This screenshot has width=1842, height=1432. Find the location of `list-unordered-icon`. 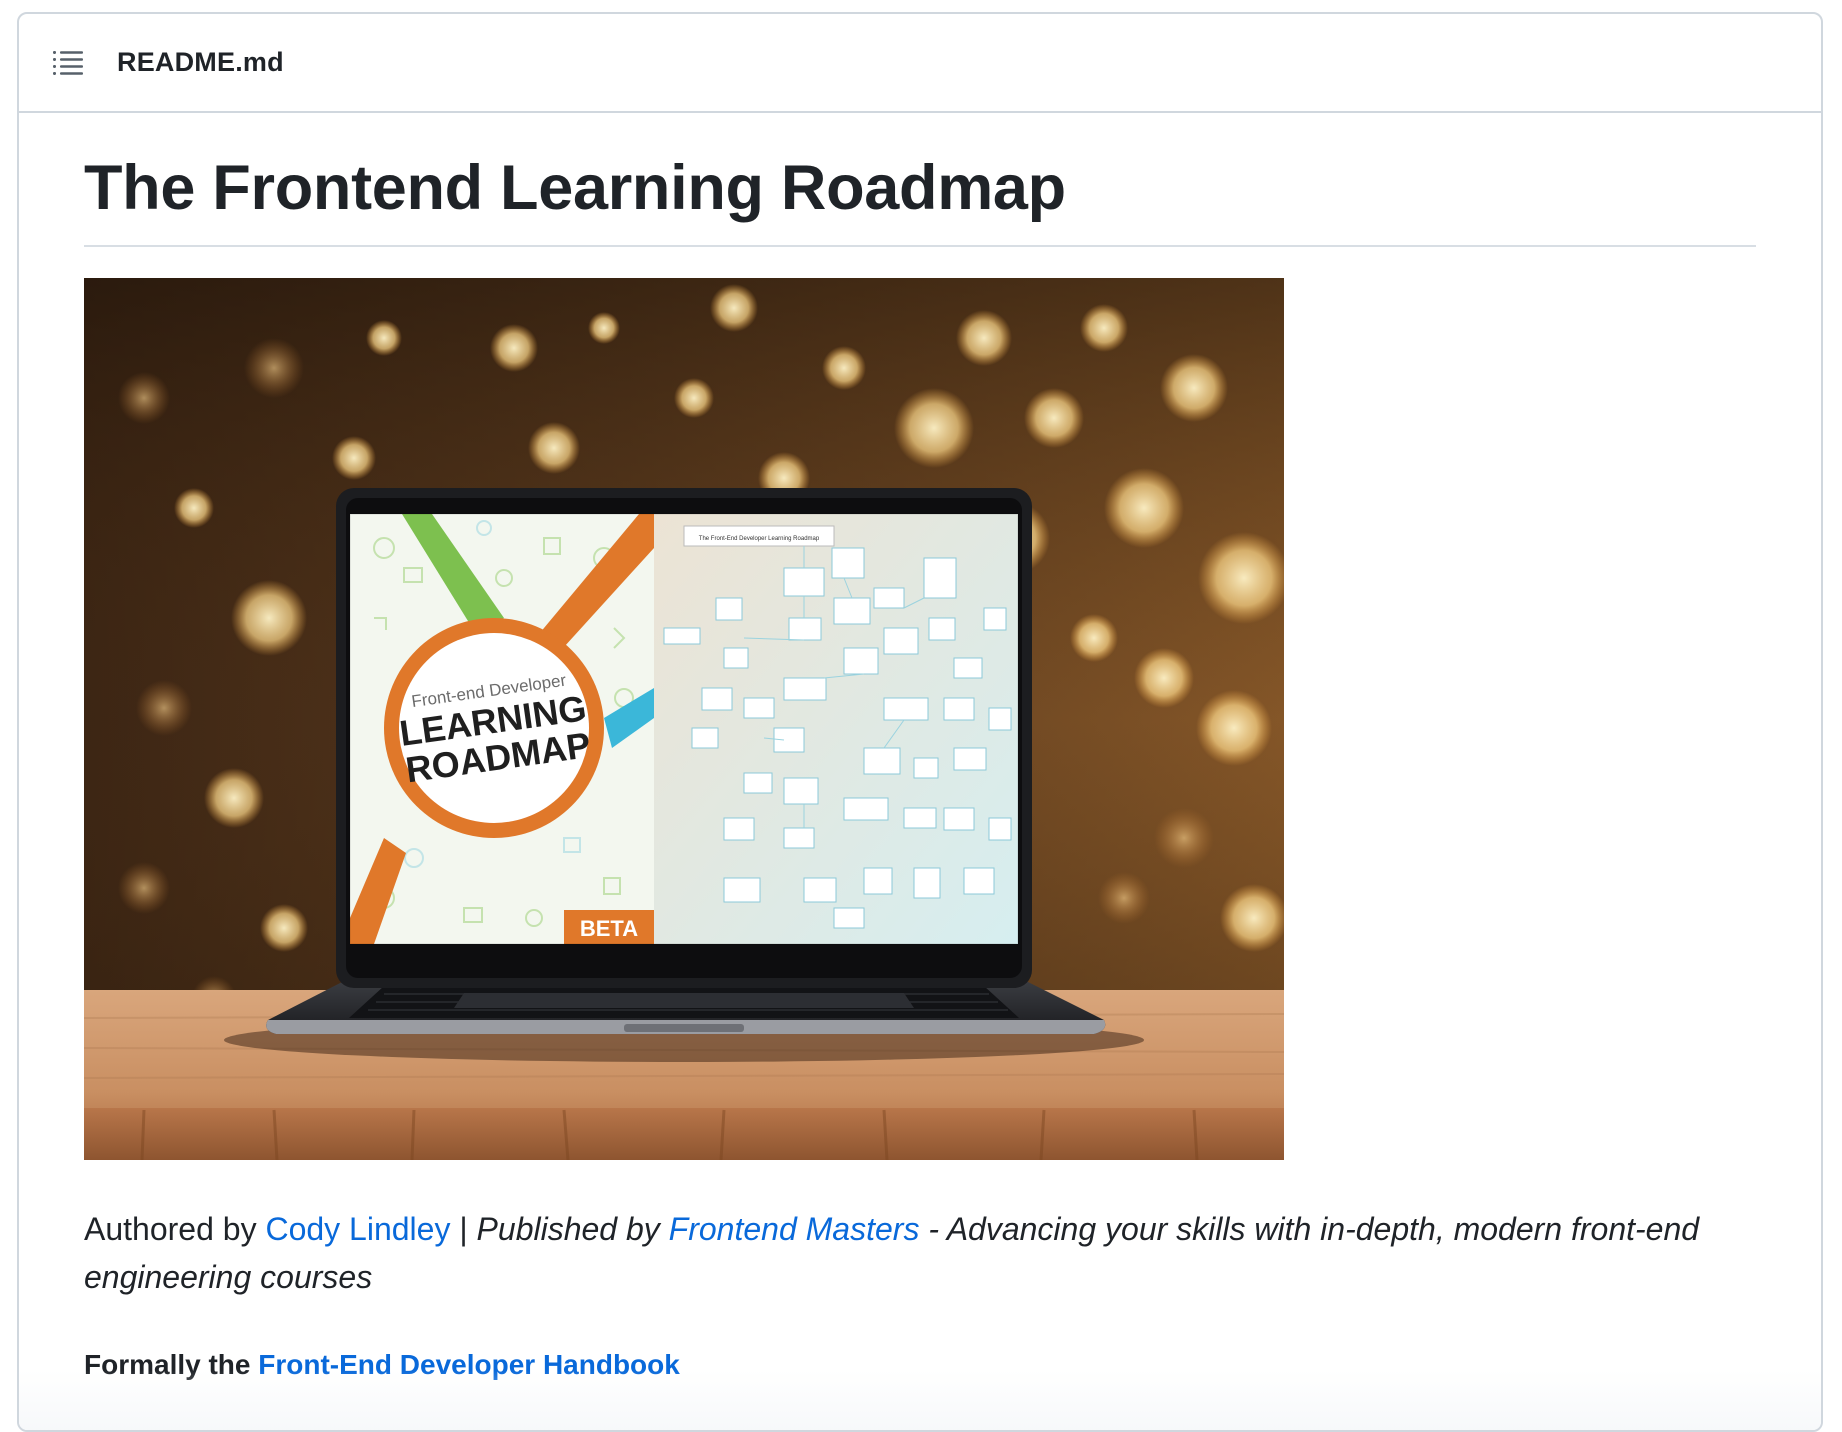

list-unordered-icon is located at coordinates (68, 62).